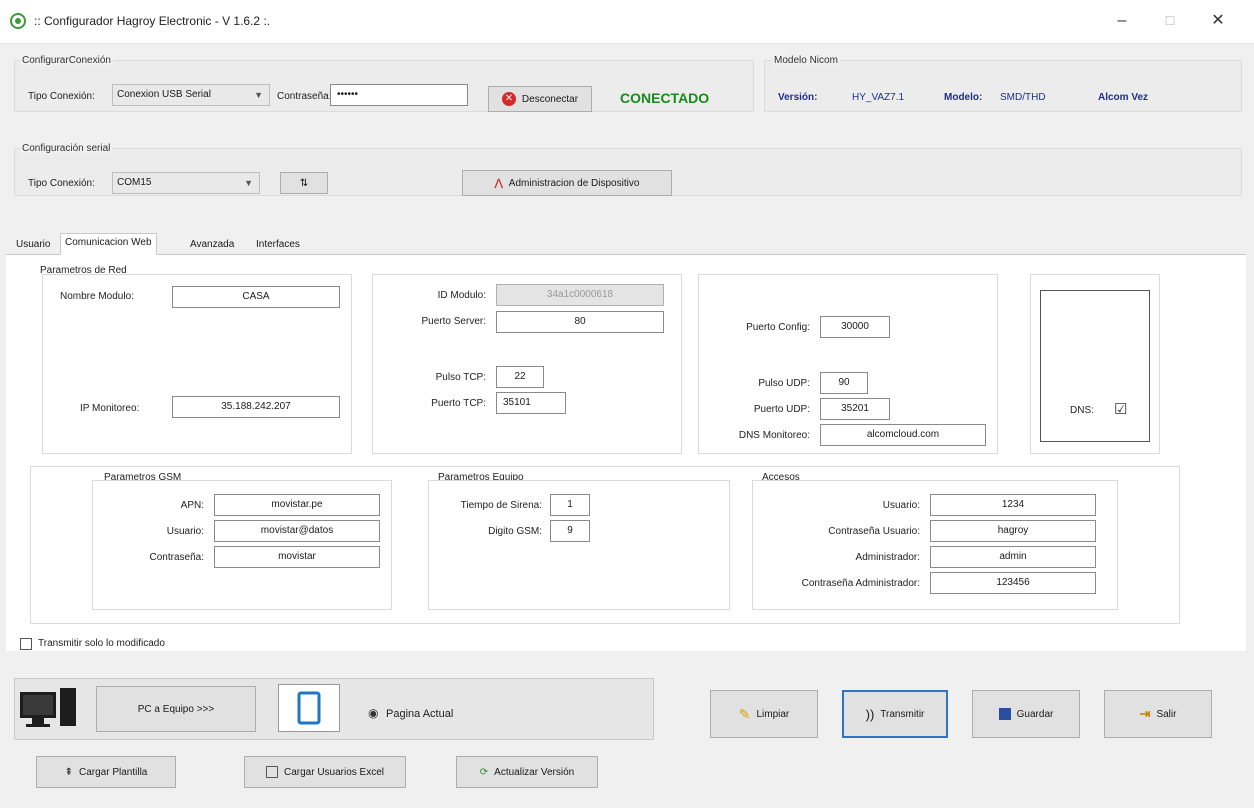 The width and height of the screenshot is (1254, 808). I want to click on salir-label: Salir, so click(1166, 714).